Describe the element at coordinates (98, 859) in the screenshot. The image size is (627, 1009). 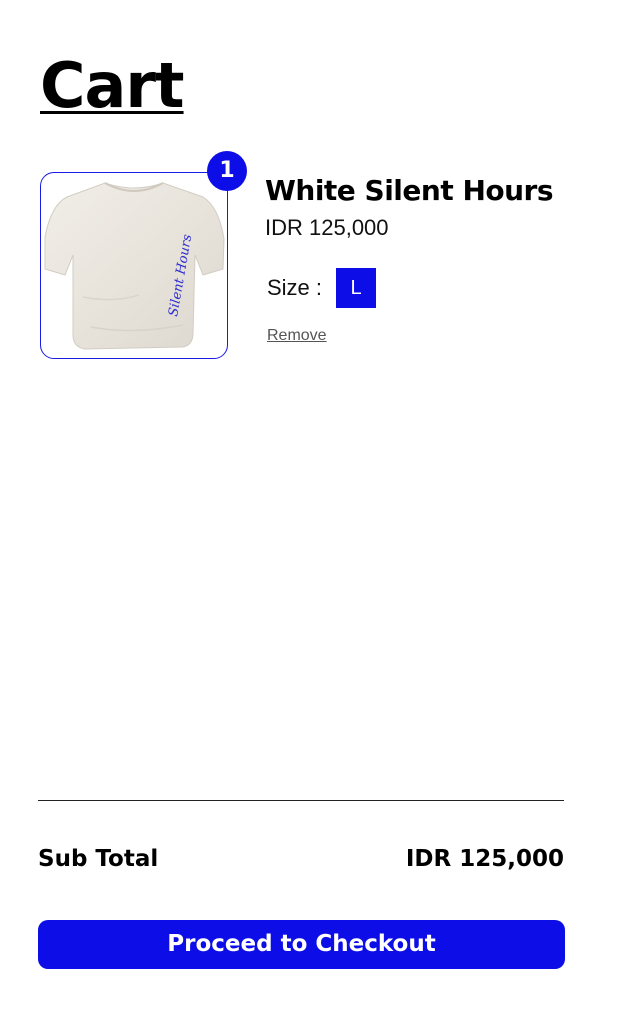
I see `subtotal-label: Sub Total` at that location.